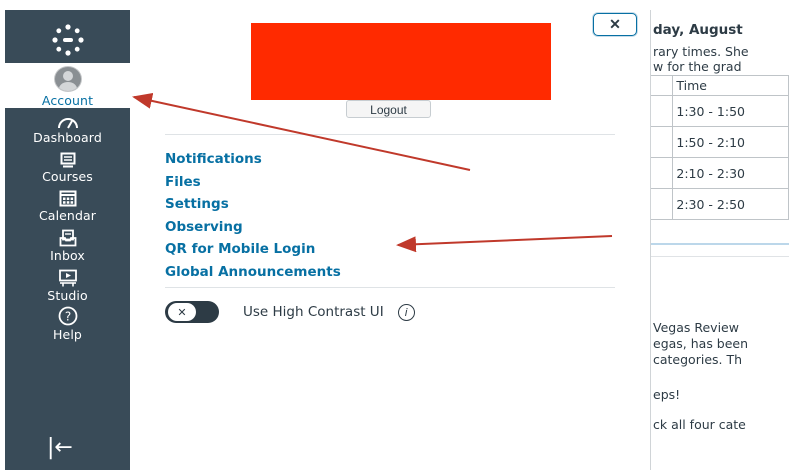 Image resolution: width=789 pixels, height=470 pixels. What do you see at coordinates (401, 61) in the screenshot?
I see `redacted-user-info` at bounding box center [401, 61].